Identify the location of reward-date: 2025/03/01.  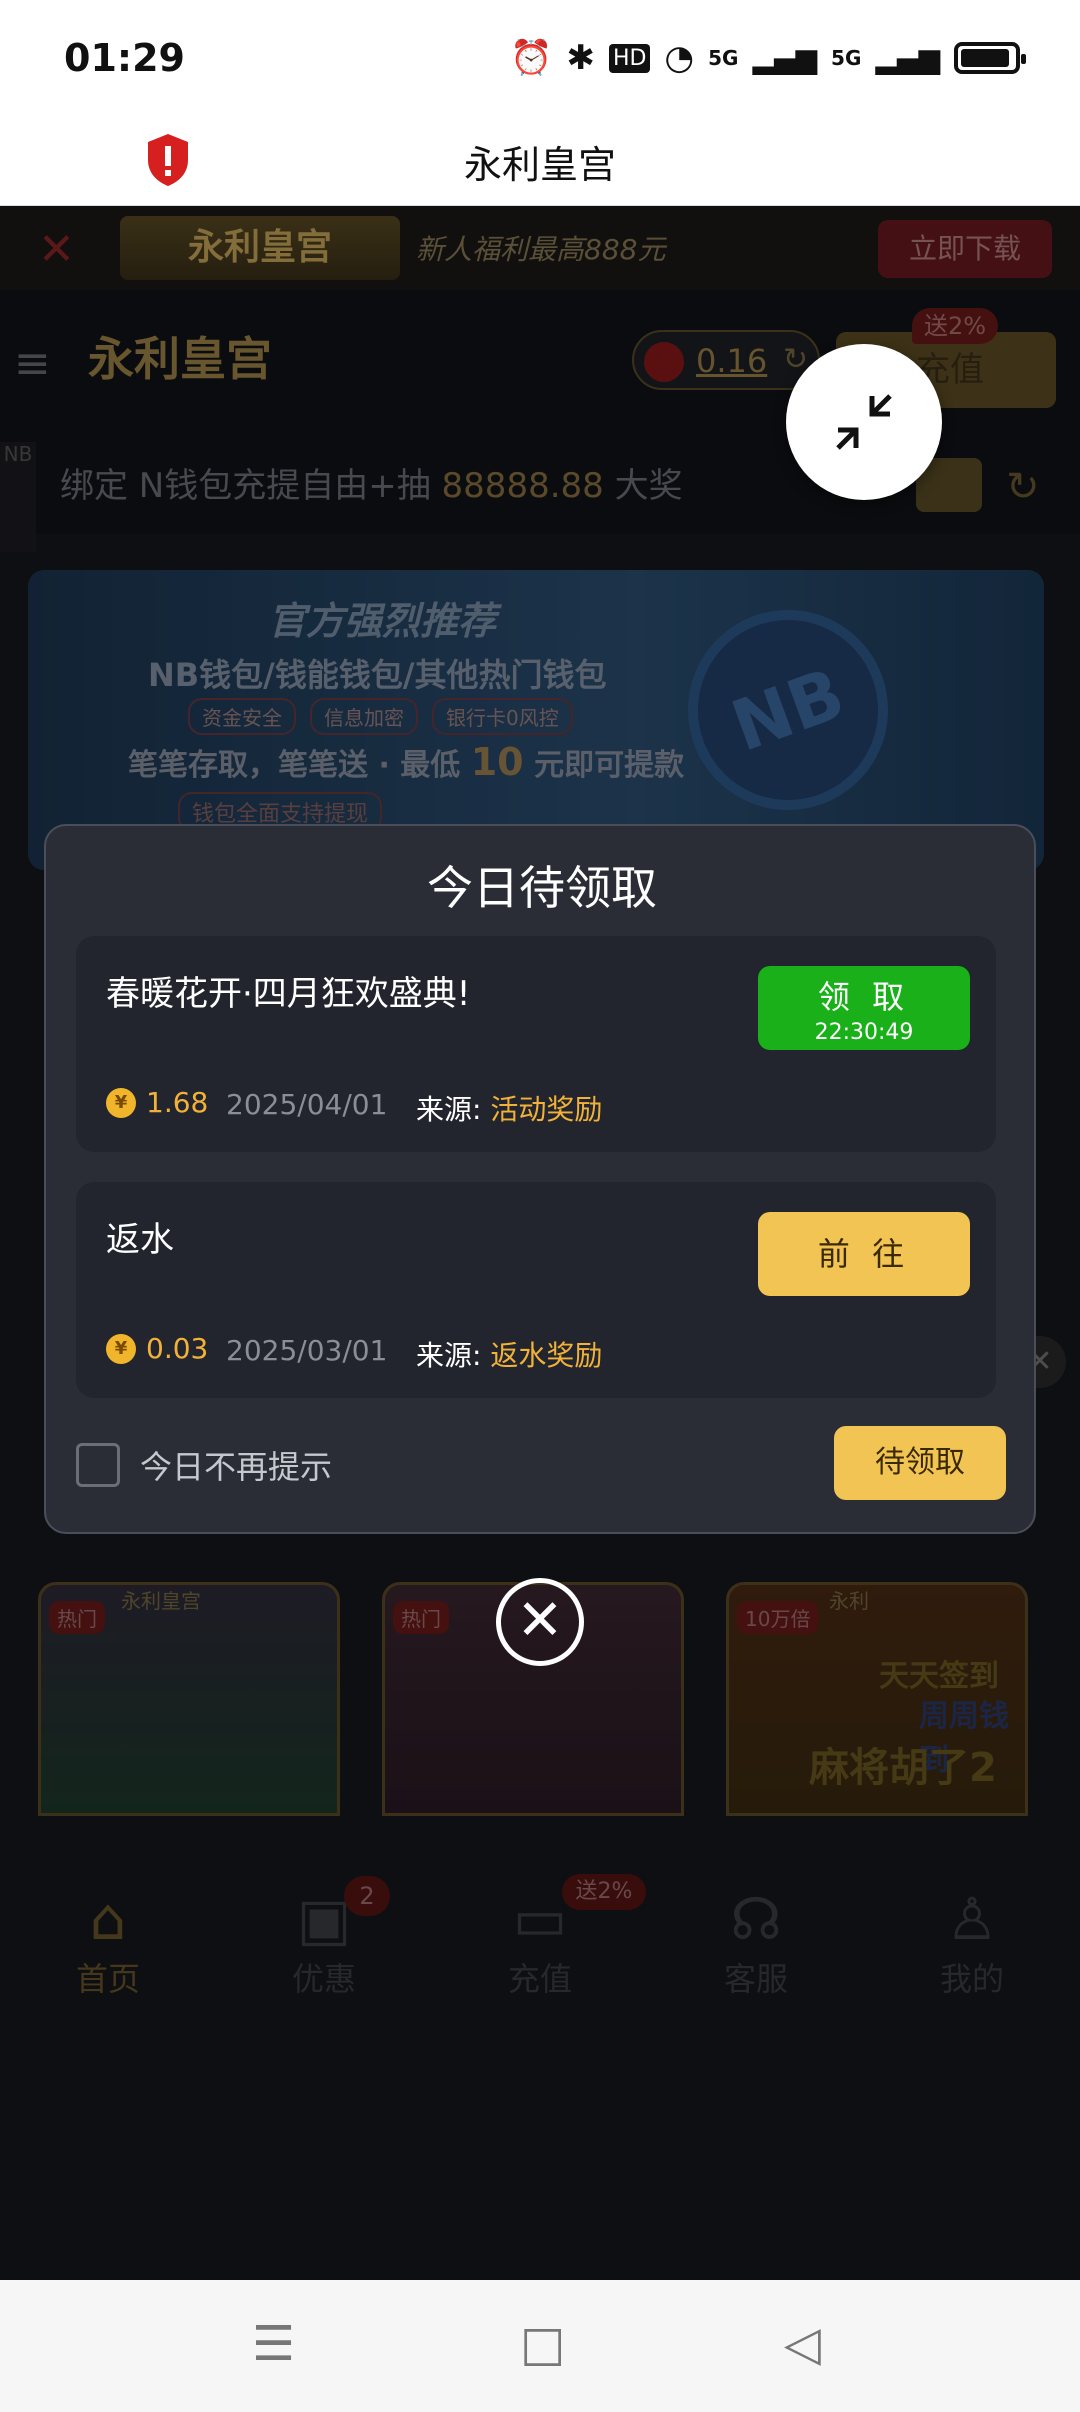
(307, 1350).